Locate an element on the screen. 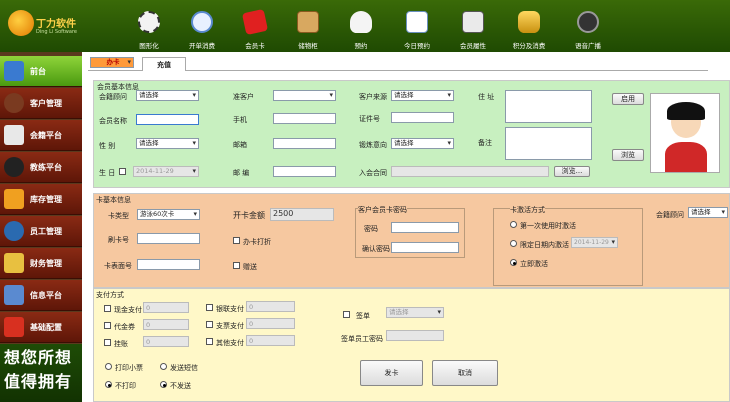 The image size is (730, 402). sidebar-item-coach: 教练平台 is located at coordinates (41, 167).